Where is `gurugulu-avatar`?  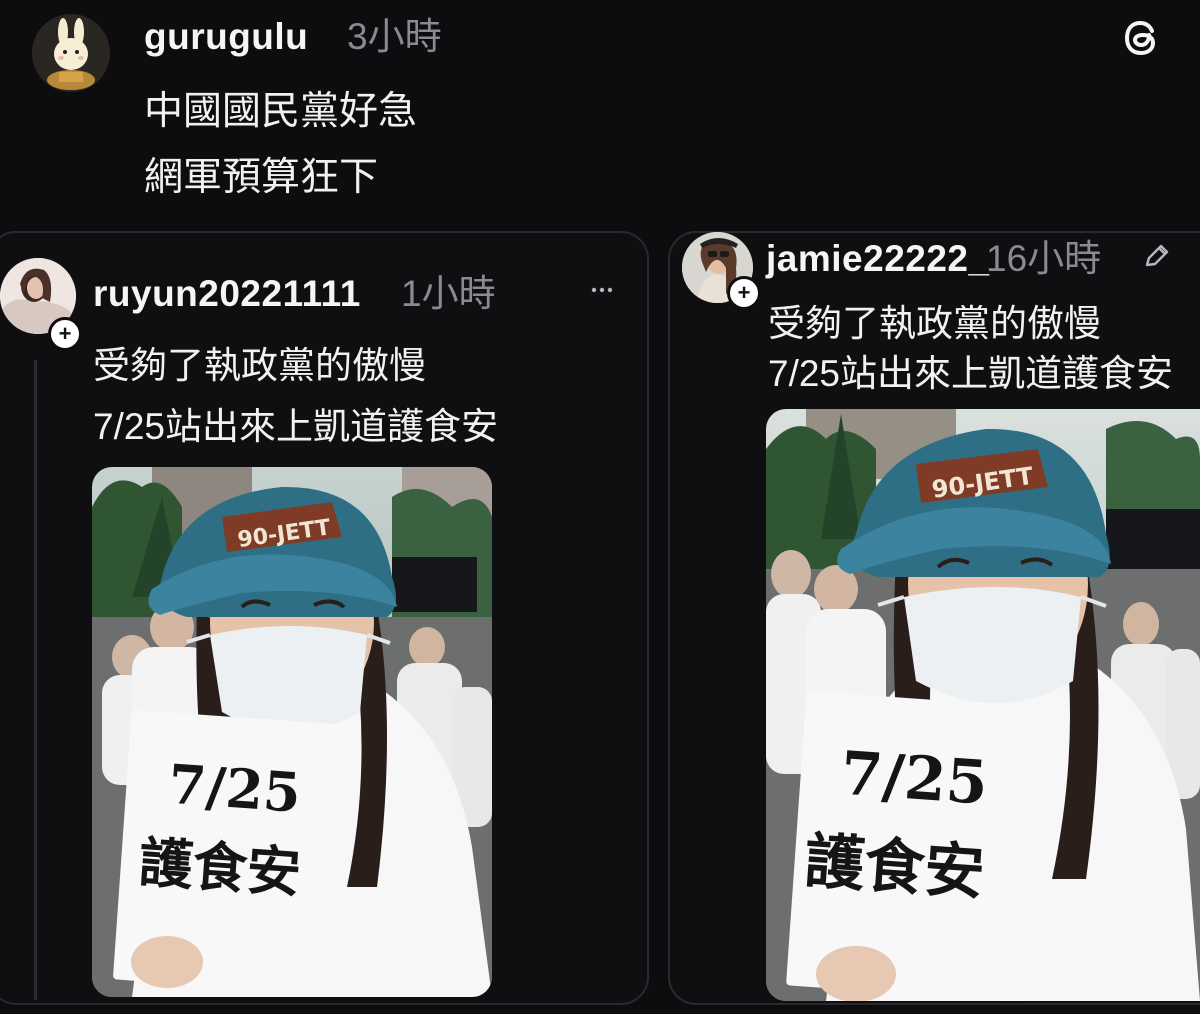 gurugulu-avatar is located at coordinates (71, 53).